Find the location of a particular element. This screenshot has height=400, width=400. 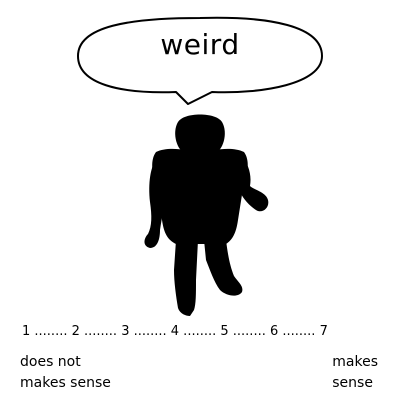

scale-right-label-line1: makes is located at coordinates (355, 362).